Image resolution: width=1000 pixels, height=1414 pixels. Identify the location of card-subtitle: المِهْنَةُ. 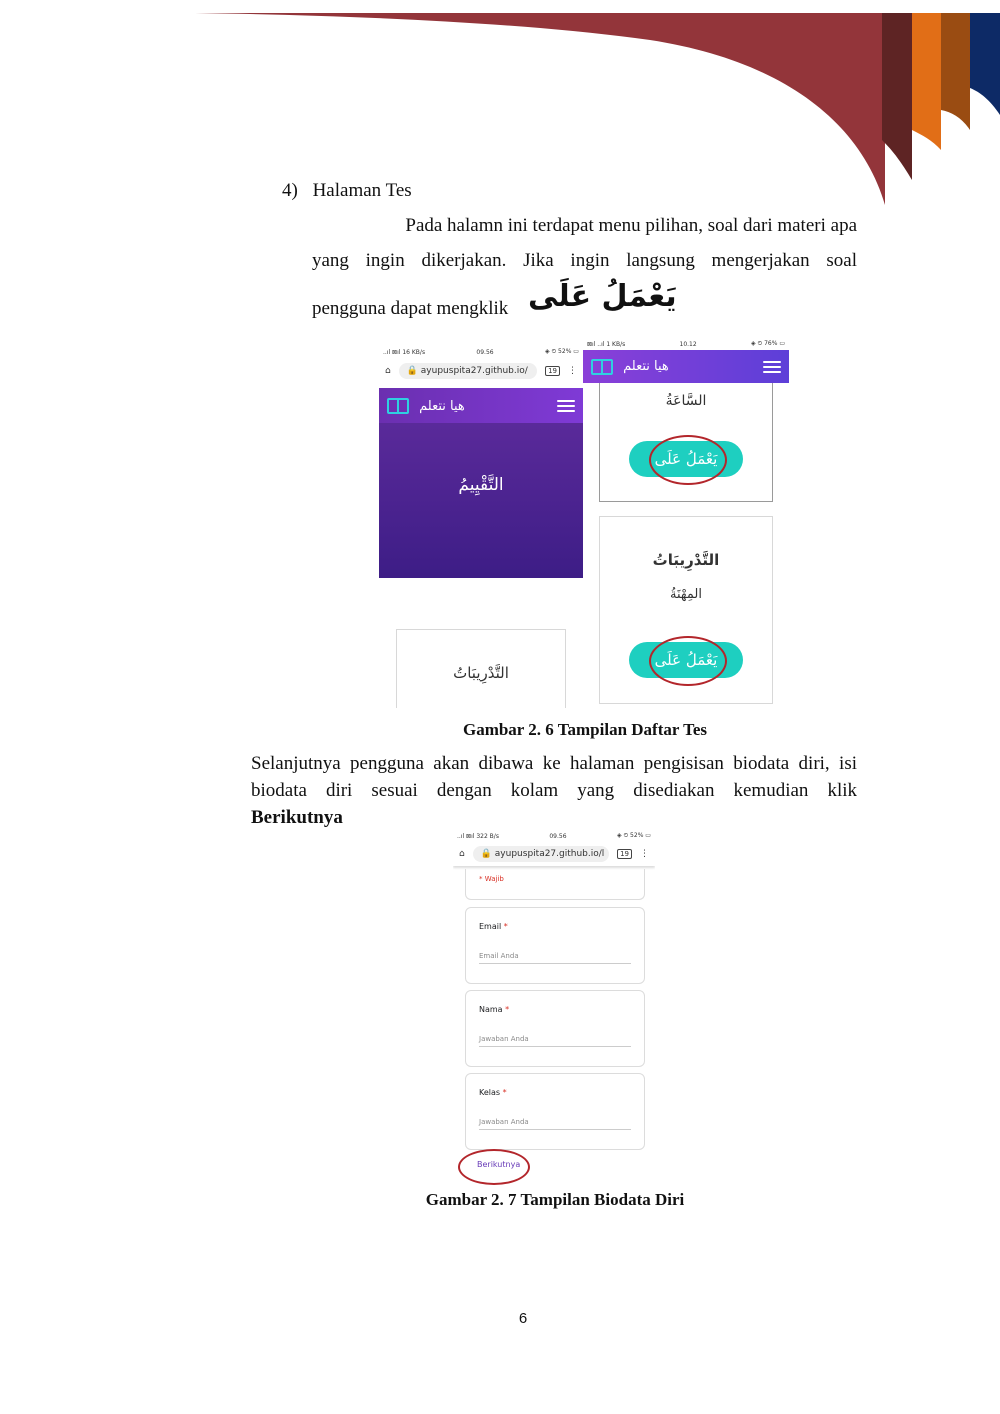
(686, 594).